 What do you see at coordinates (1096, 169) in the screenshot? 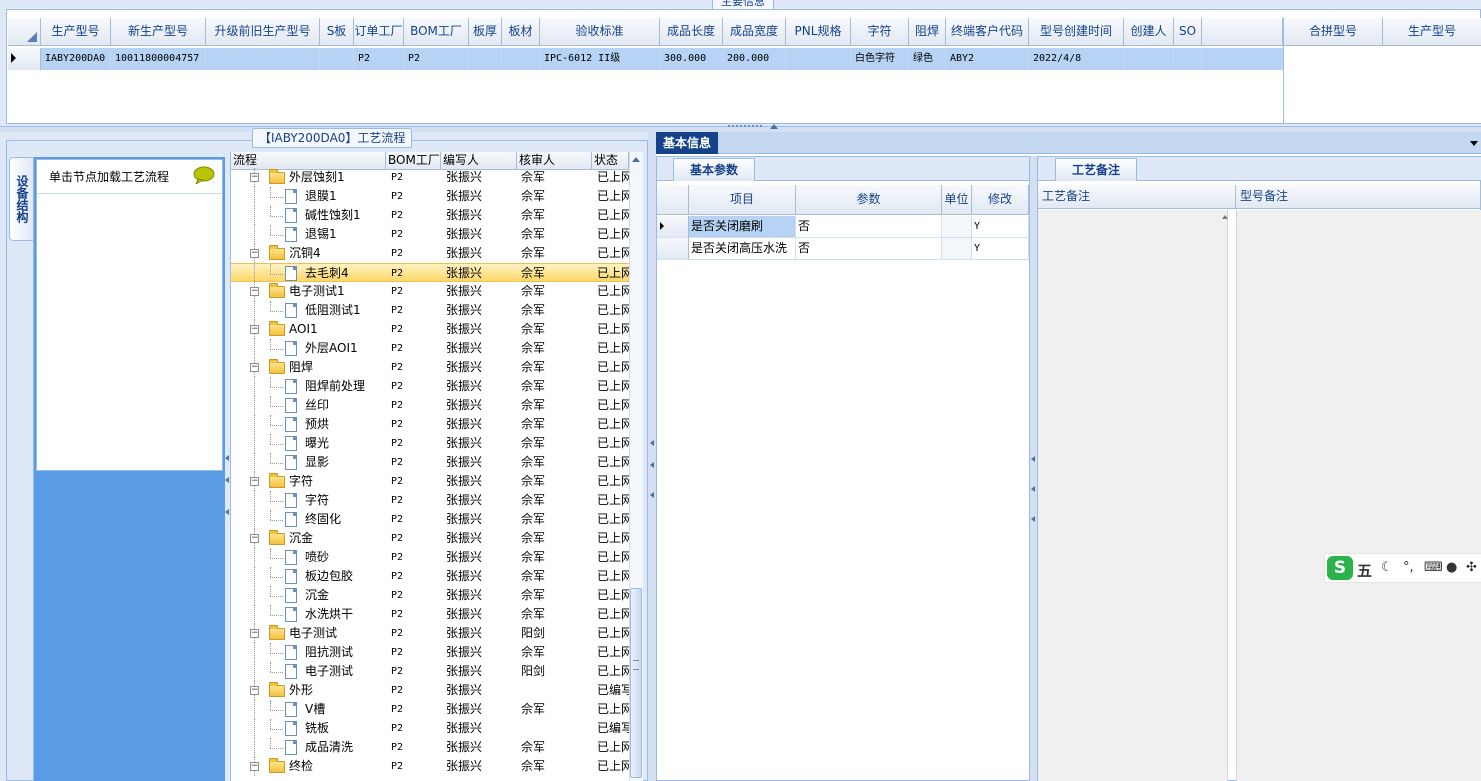
I see `tab-process-notes: 工艺备注` at bounding box center [1096, 169].